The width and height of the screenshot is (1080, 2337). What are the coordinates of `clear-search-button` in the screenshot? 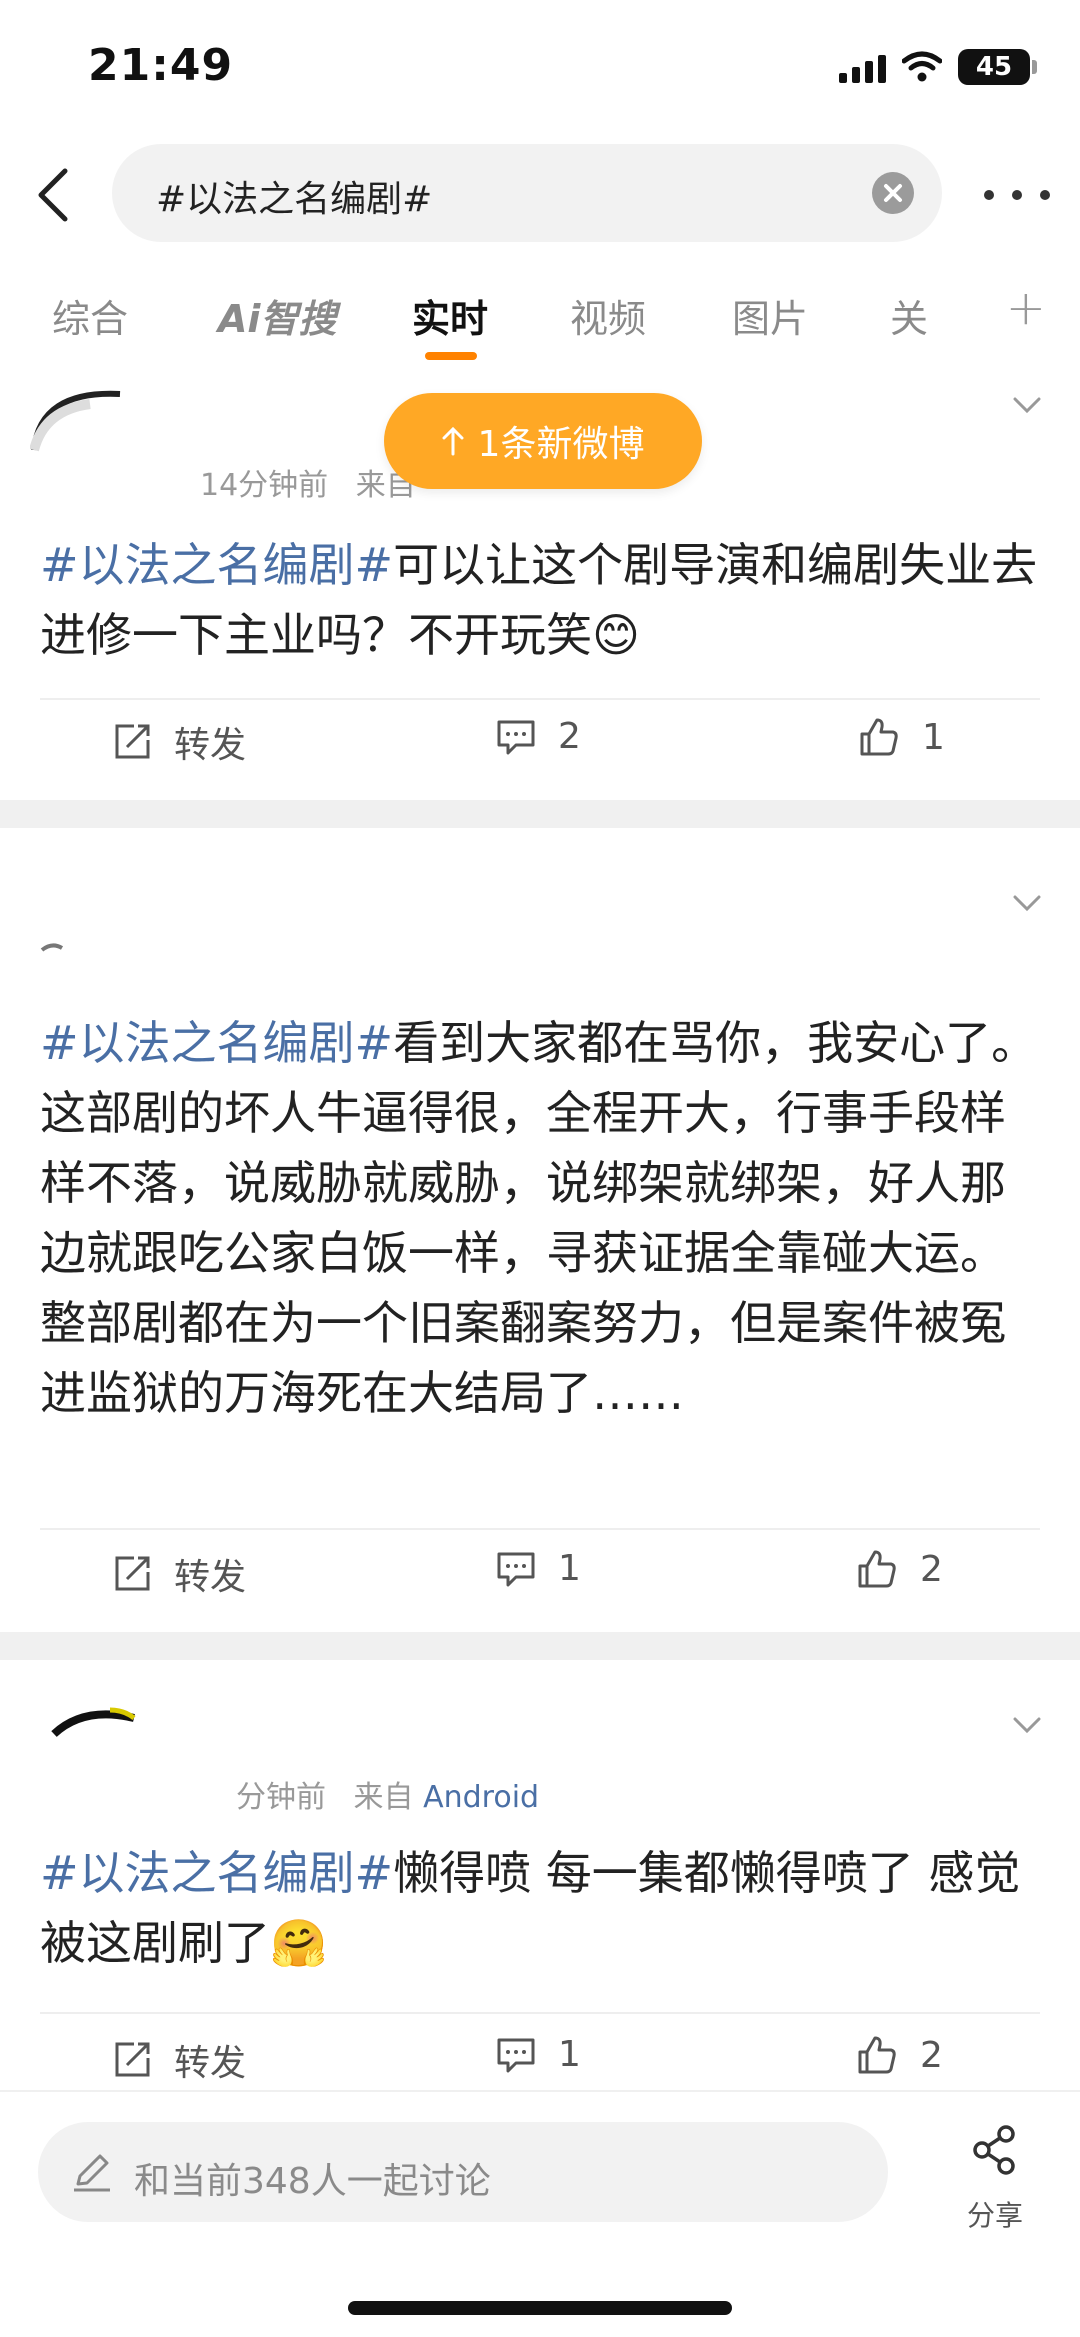 It's located at (893, 193).